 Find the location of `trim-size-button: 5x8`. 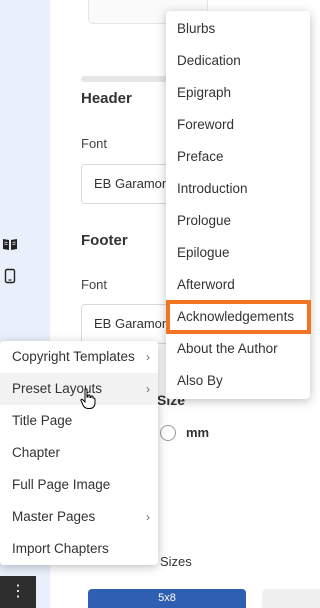

trim-size-button: 5x8 is located at coordinates (167, 598).